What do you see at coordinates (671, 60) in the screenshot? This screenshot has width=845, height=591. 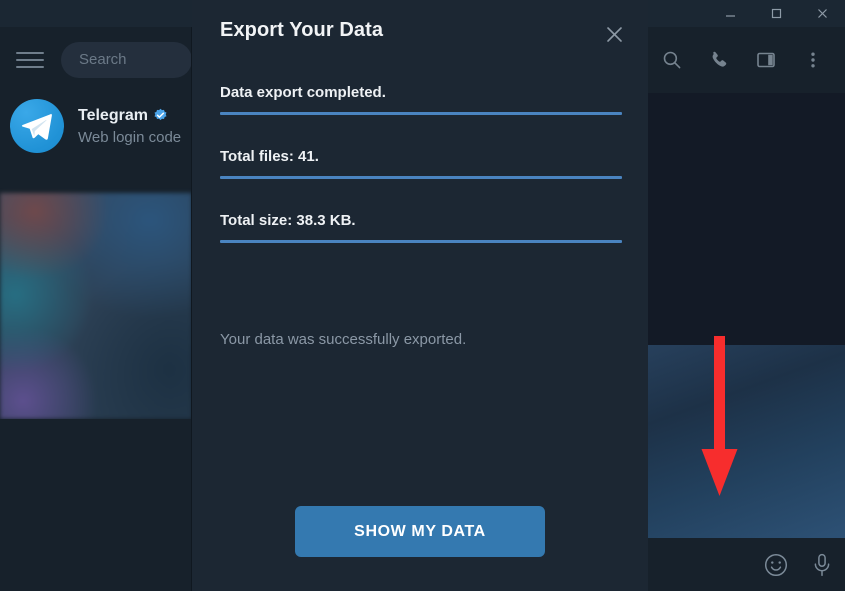 I see `search-icon` at bounding box center [671, 60].